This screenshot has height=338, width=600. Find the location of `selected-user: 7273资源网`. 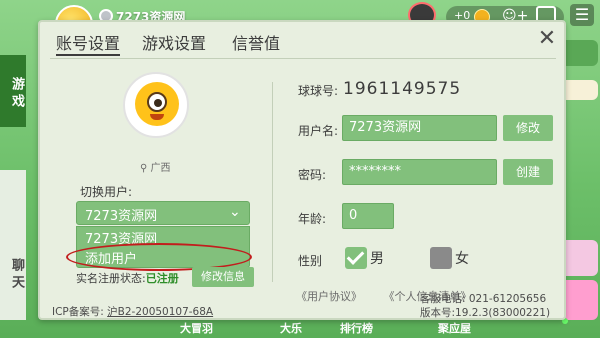

selected-user: 7273资源网 is located at coordinates (121, 216).